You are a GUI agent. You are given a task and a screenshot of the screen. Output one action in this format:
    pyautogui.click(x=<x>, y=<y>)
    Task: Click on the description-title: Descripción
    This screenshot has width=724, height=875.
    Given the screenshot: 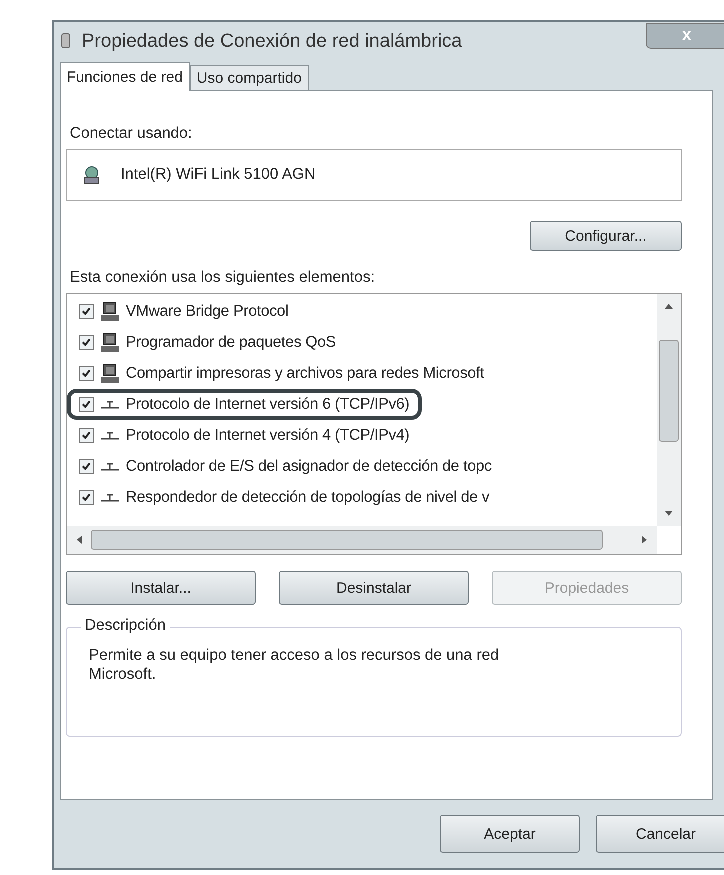 What is the action you would take?
    pyautogui.click(x=125, y=626)
    